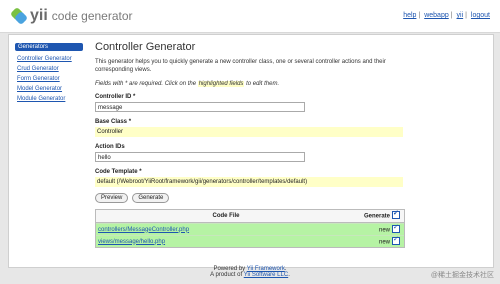 This screenshot has width=500, height=284. What do you see at coordinates (110, 147) in the screenshot?
I see `action-ids-label: Action IDs` at bounding box center [110, 147].